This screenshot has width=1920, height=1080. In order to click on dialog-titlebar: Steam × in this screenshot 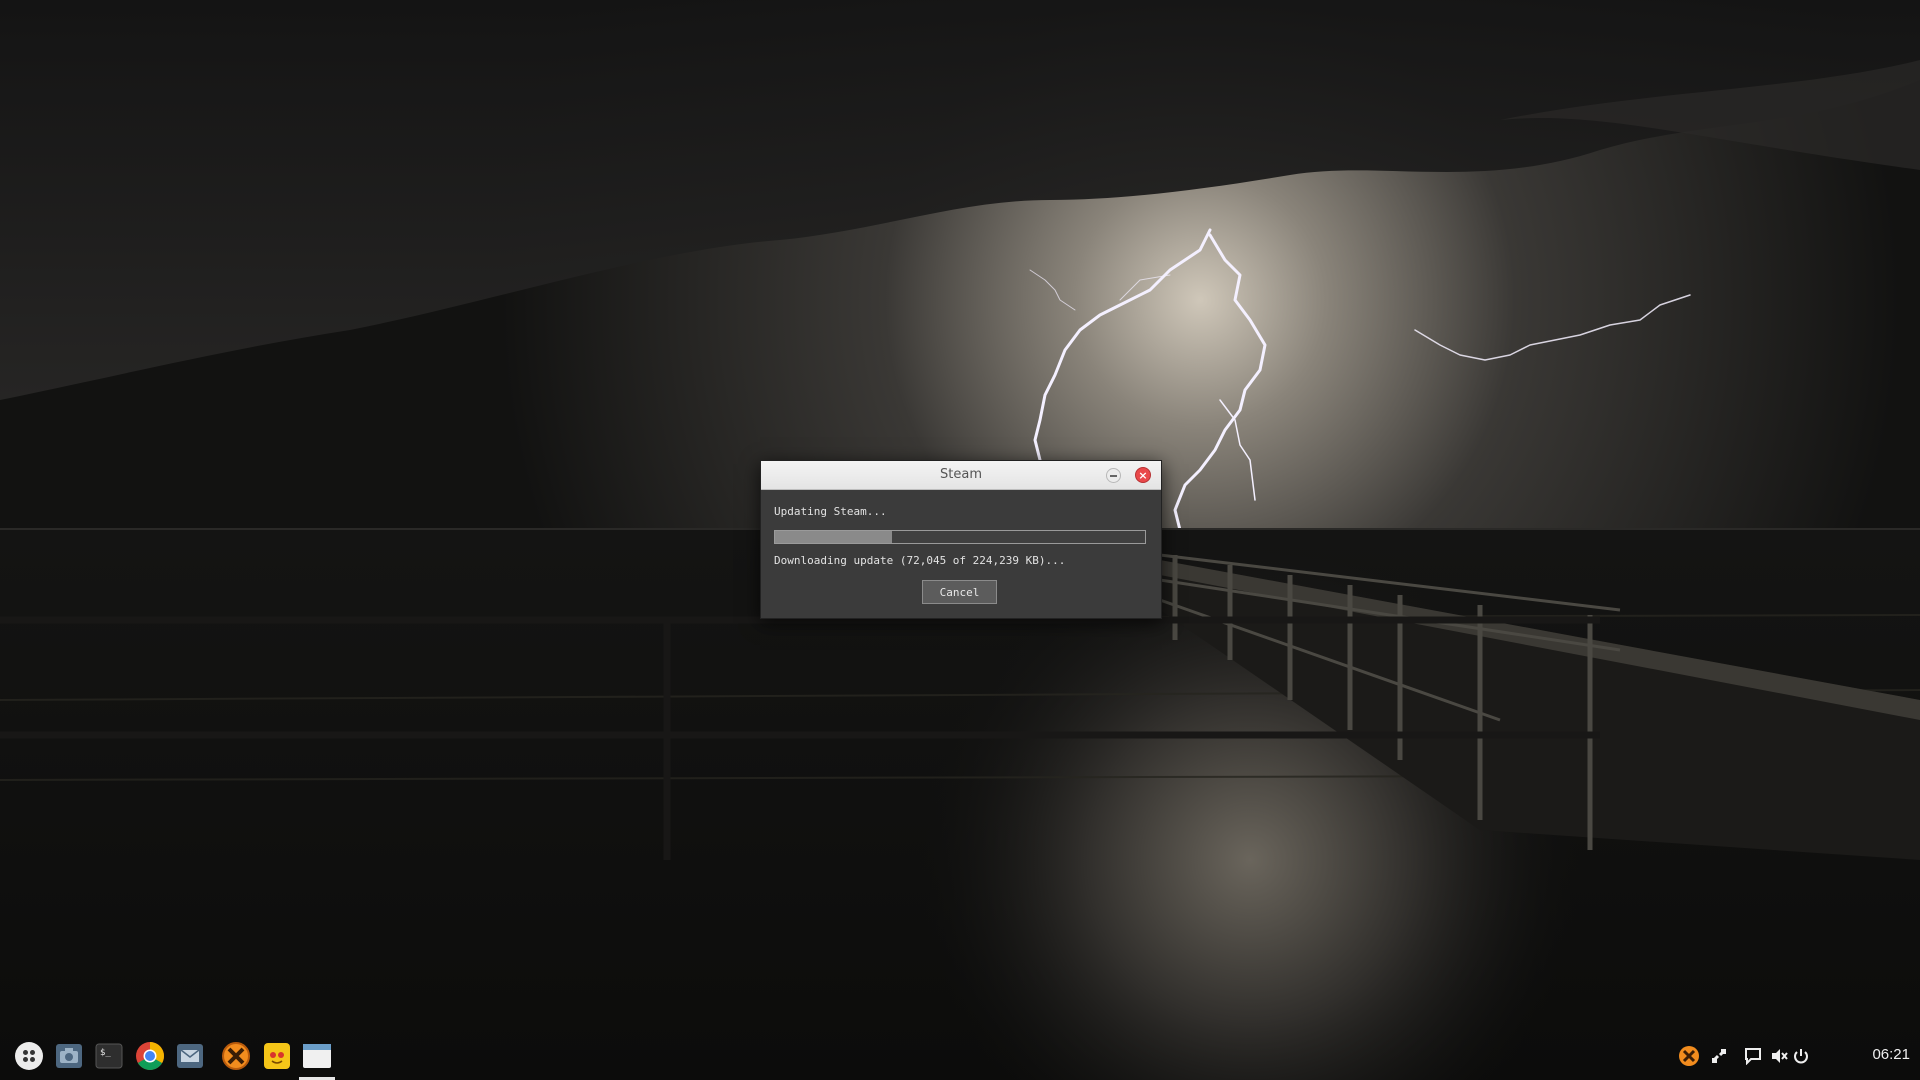, I will do `click(961, 475)`.